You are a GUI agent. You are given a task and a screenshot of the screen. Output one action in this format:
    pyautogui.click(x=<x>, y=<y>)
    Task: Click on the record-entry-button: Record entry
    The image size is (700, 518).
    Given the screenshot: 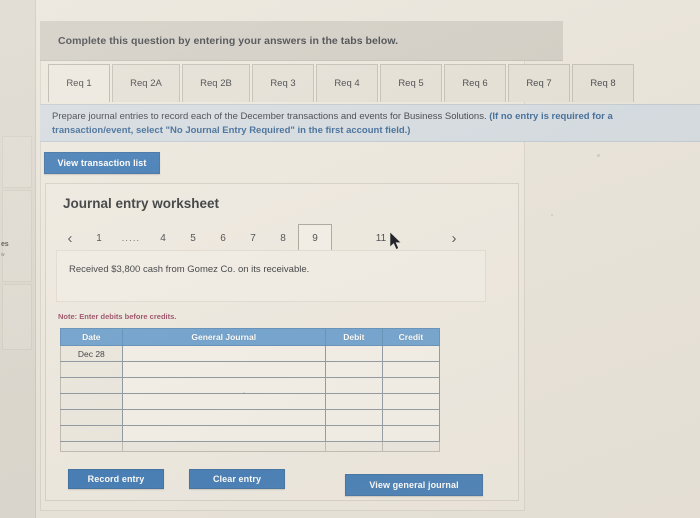 What is the action you would take?
    pyautogui.click(x=116, y=479)
    